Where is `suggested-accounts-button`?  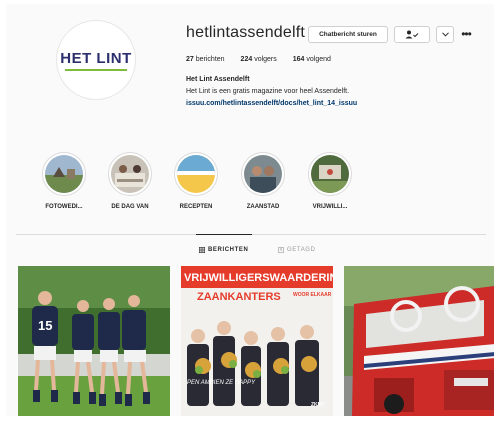 suggested-accounts-button is located at coordinates (445, 34).